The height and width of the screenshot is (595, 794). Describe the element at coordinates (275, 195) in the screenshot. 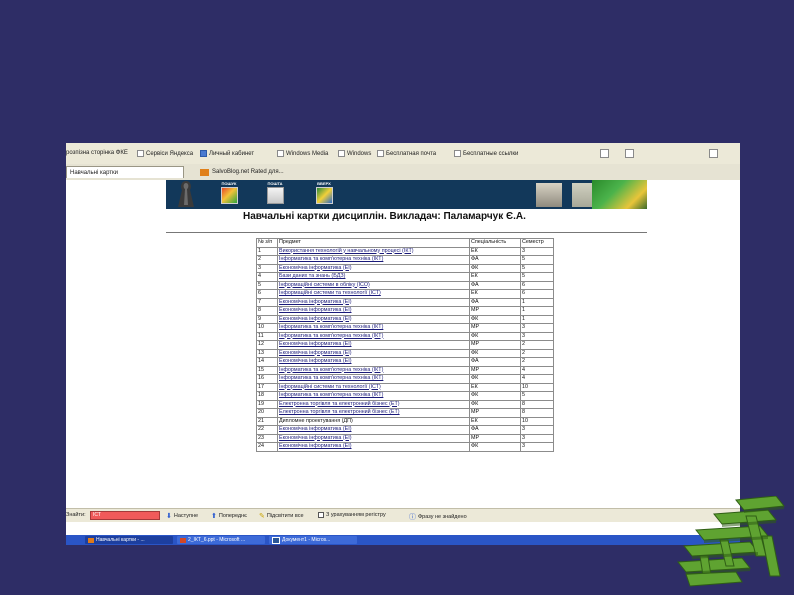

I see `mail-icon` at that location.